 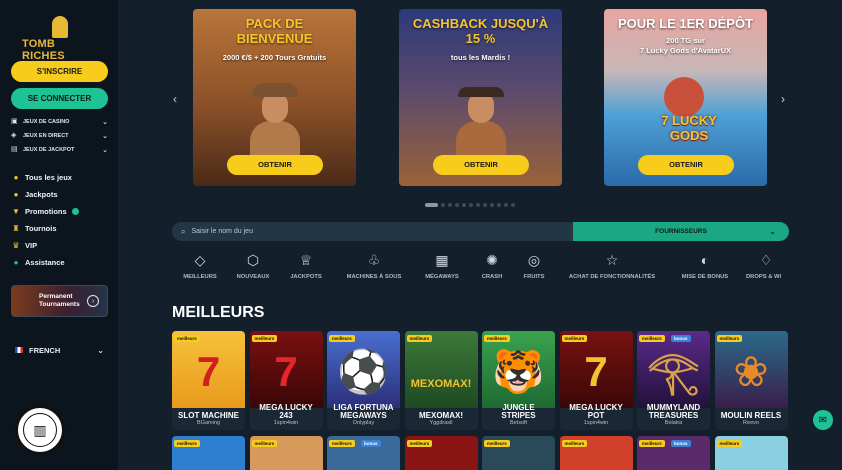 I want to click on bonus-society-seal: ▥, so click(x=40, y=430).